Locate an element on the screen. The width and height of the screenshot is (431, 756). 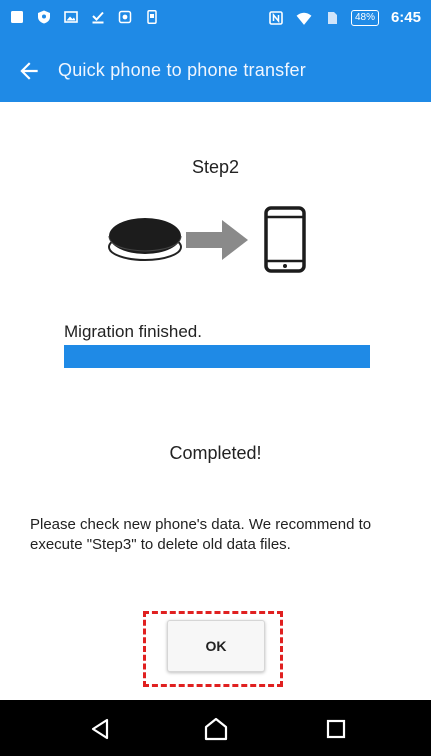
download-done-icon is located at coordinates (98, 17).